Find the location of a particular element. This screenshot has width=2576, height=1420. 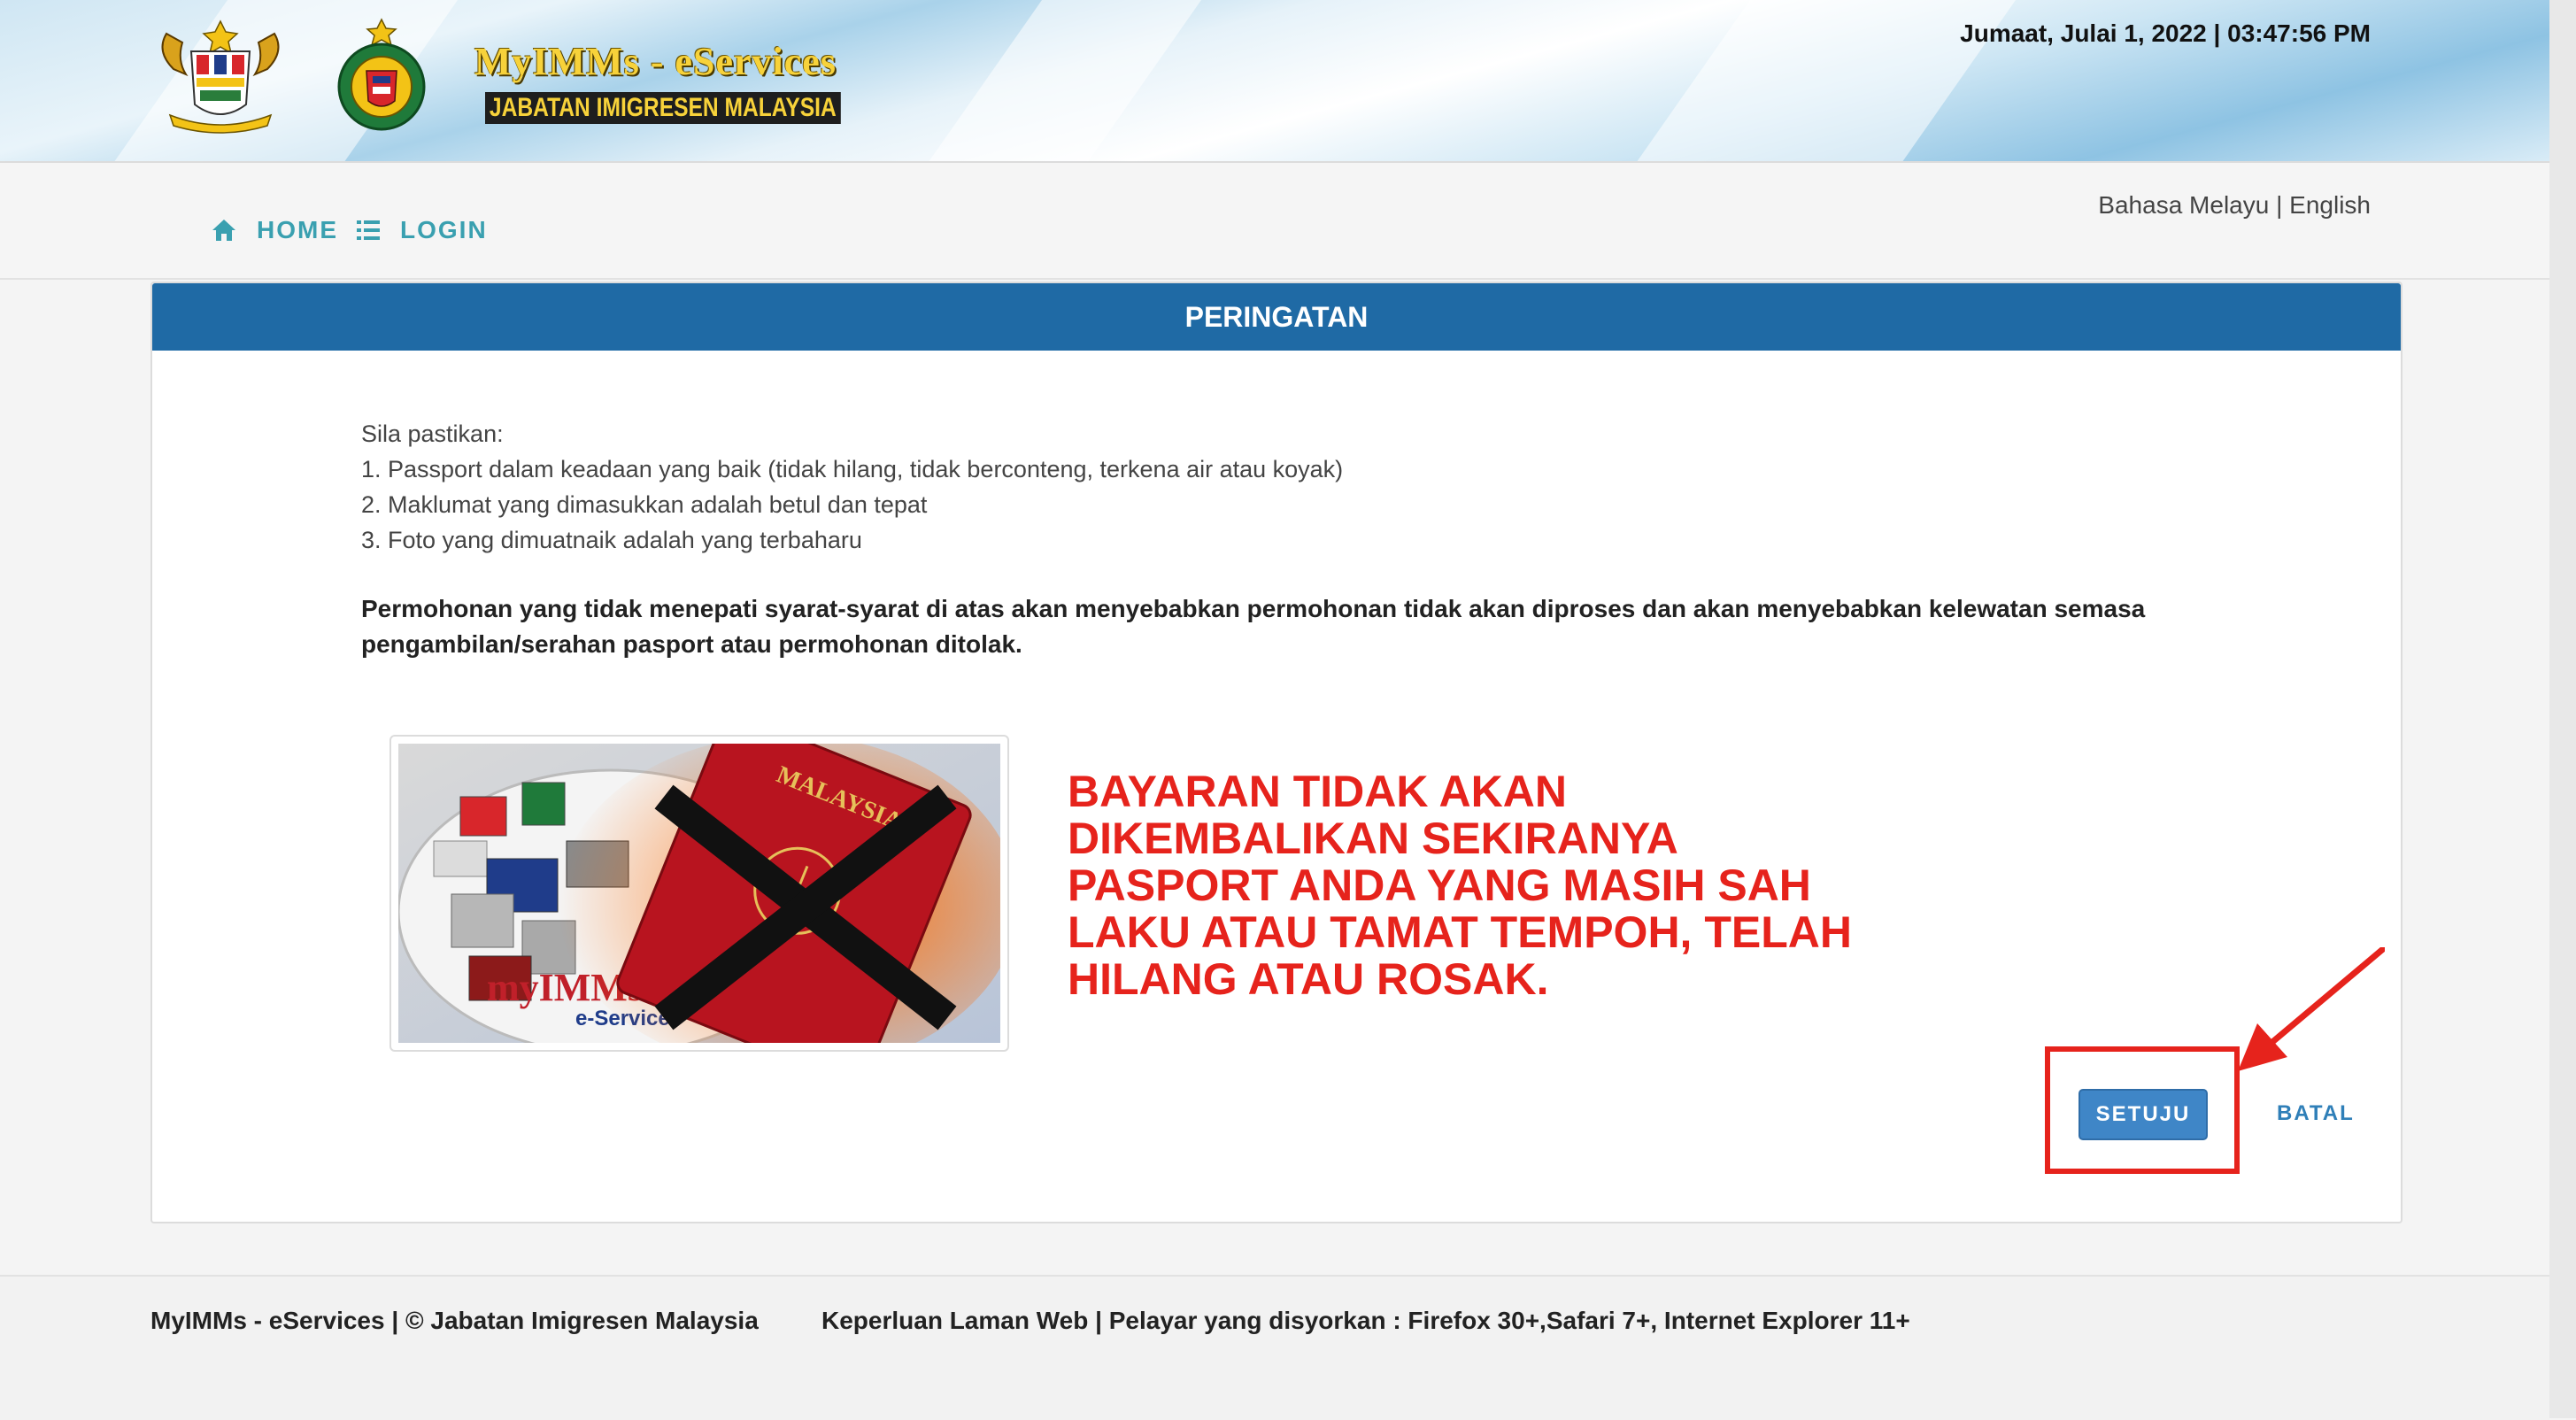

promo-image-frame: myIMMs e-Service MALAYSIA is located at coordinates (699, 894).